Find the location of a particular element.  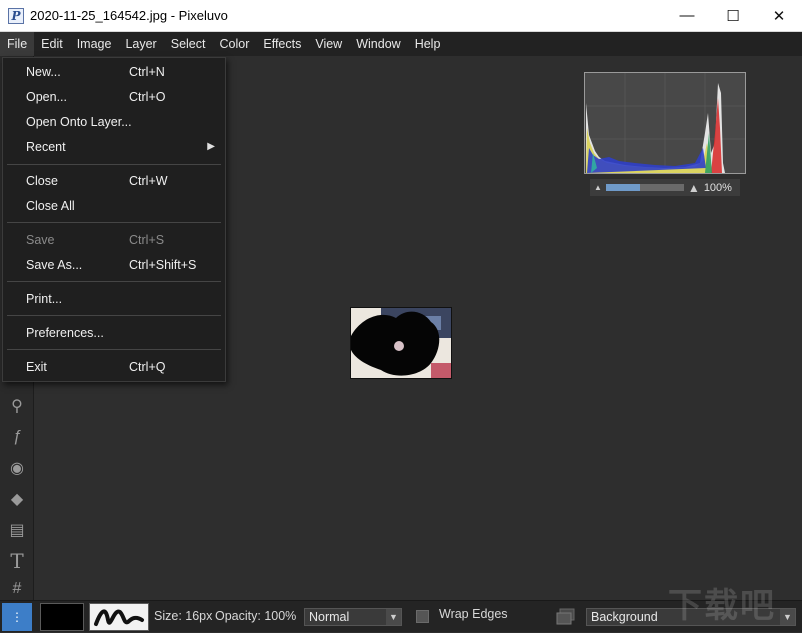

clone-brush-icon: ⚲ is located at coordinates (17, 406).